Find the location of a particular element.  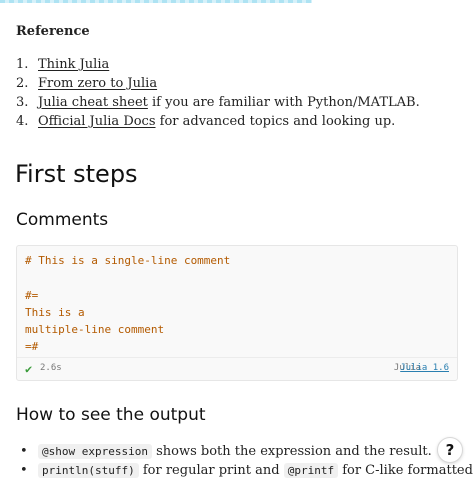

cell-runtime: 2.6s is located at coordinates (51, 368).